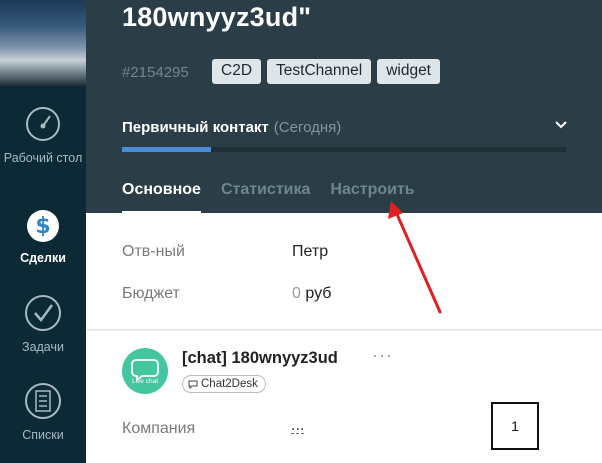  Describe the element at coordinates (43, 435) in the screenshot. I see `sidebar-item-label: Списки` at that location.